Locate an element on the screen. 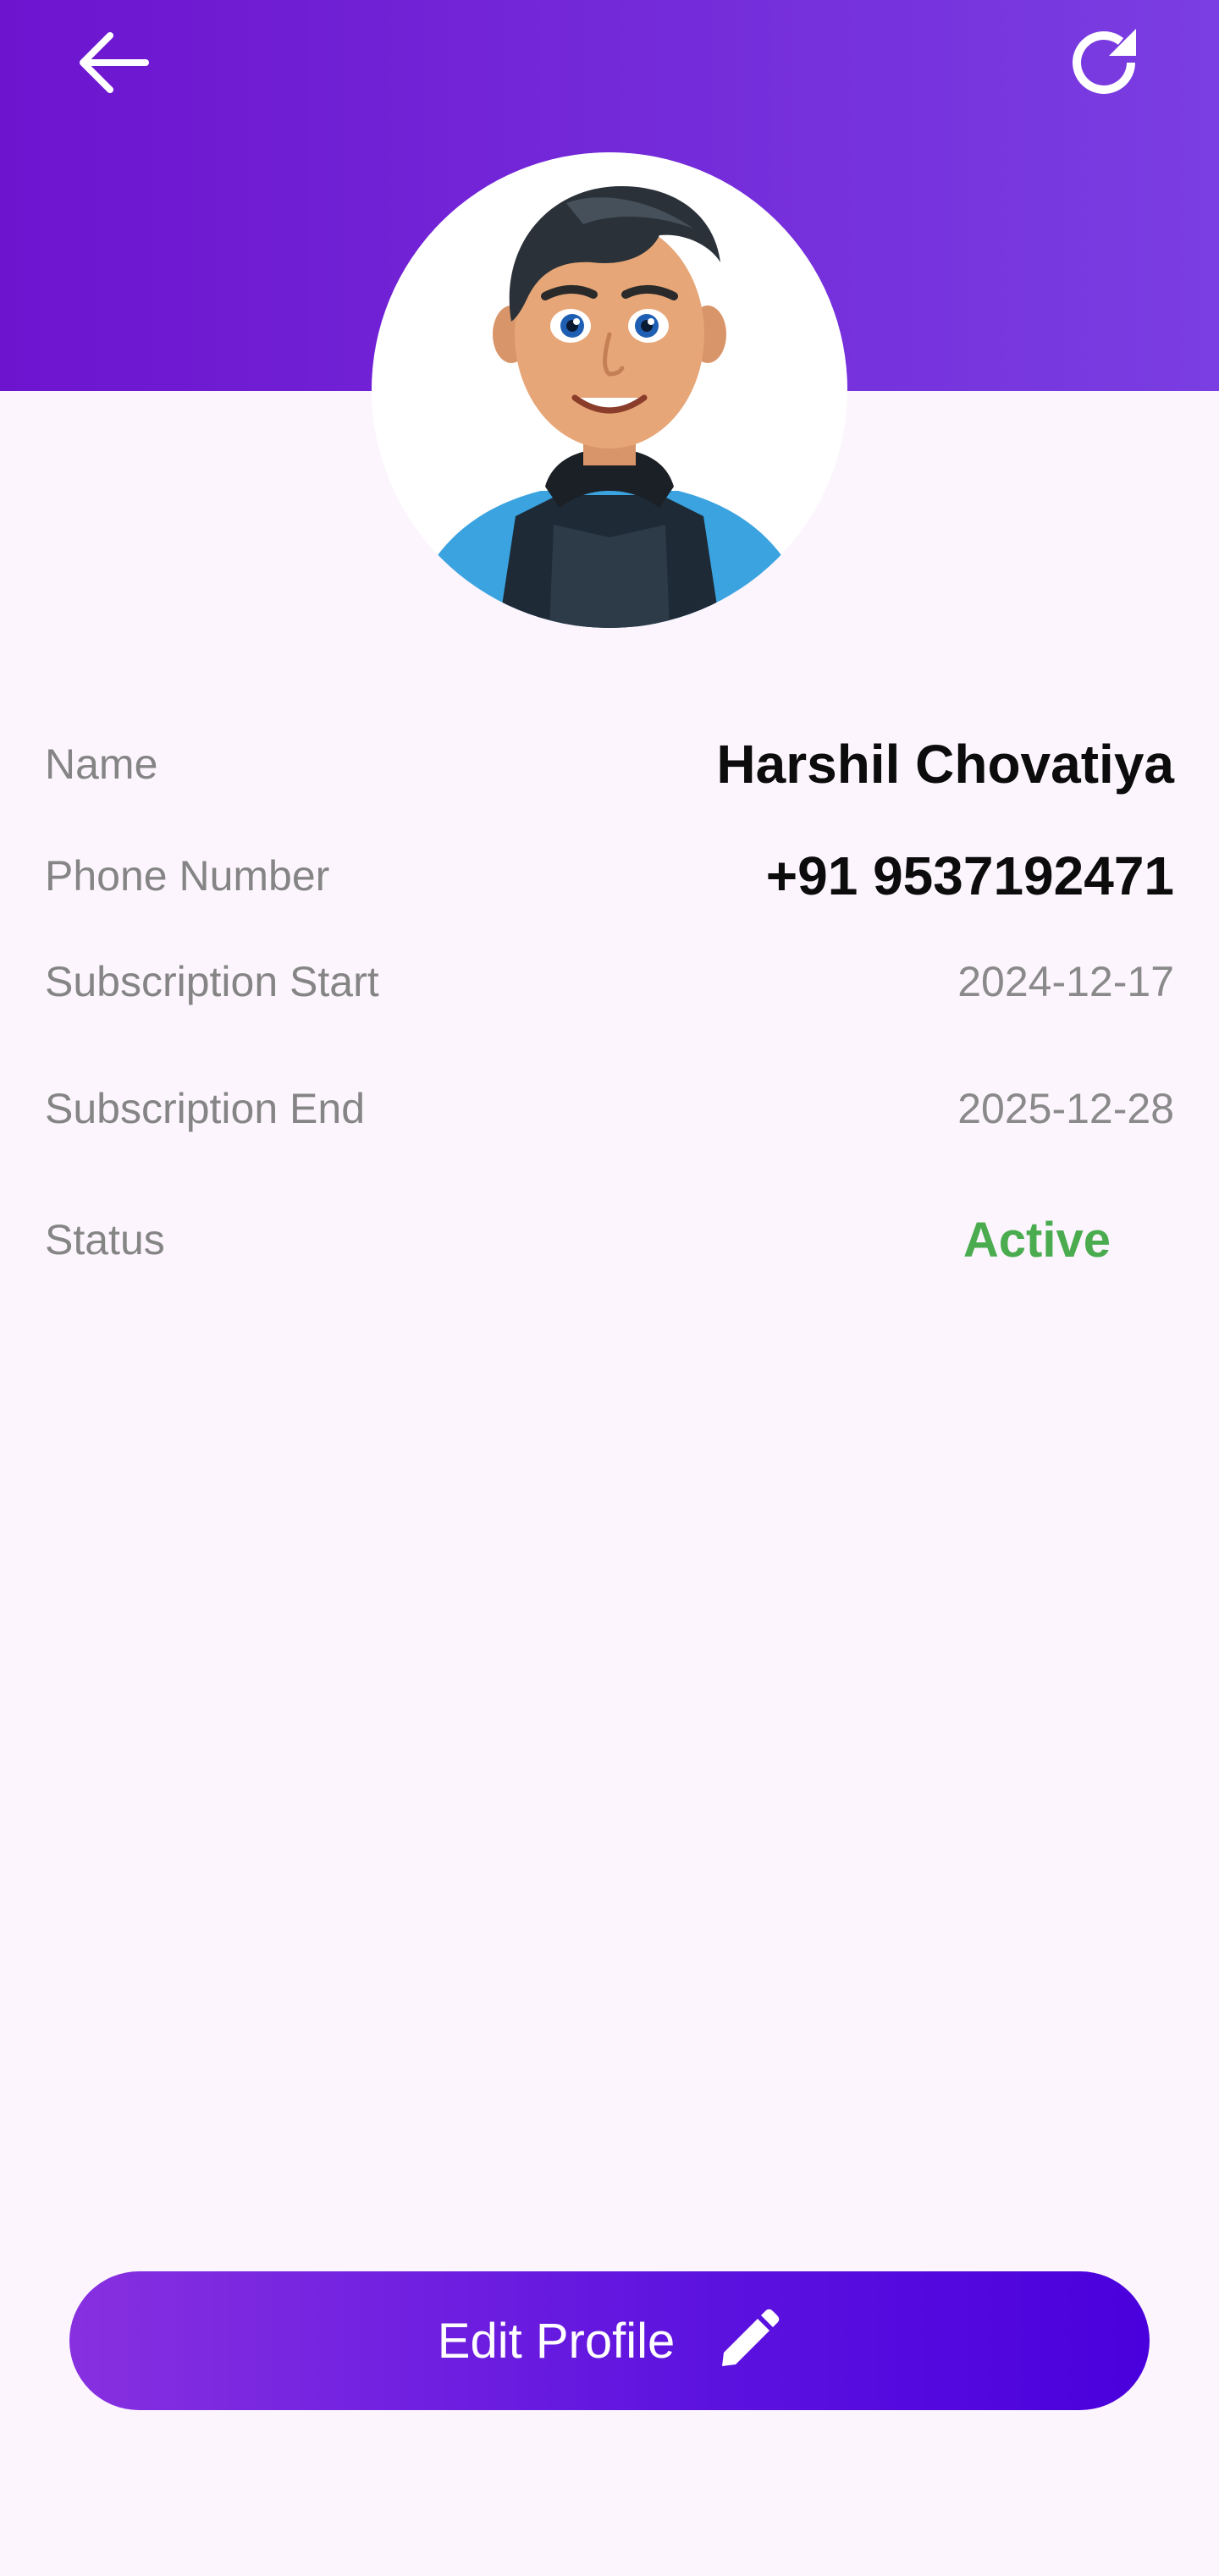 Image resolution: width=1219 pixels, height=2576 pixels. subscription-end-row: Subscription End 2025-12-28 is located at coordinates (609, 1108).